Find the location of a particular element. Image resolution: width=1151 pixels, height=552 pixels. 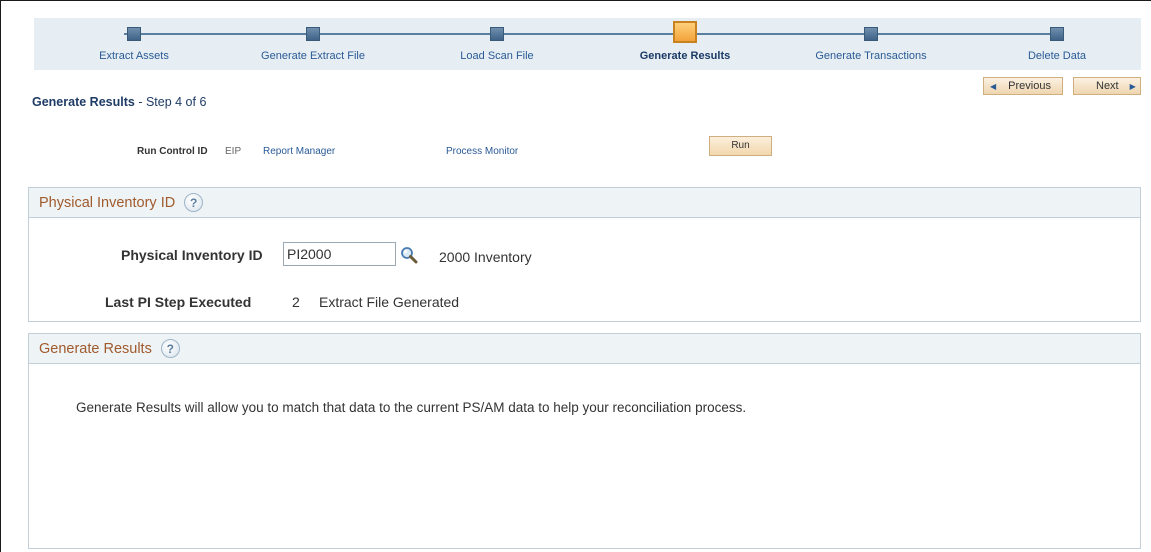

page-title: Generate Results - Step 4 of 6 is located at coordinates (119, 102).